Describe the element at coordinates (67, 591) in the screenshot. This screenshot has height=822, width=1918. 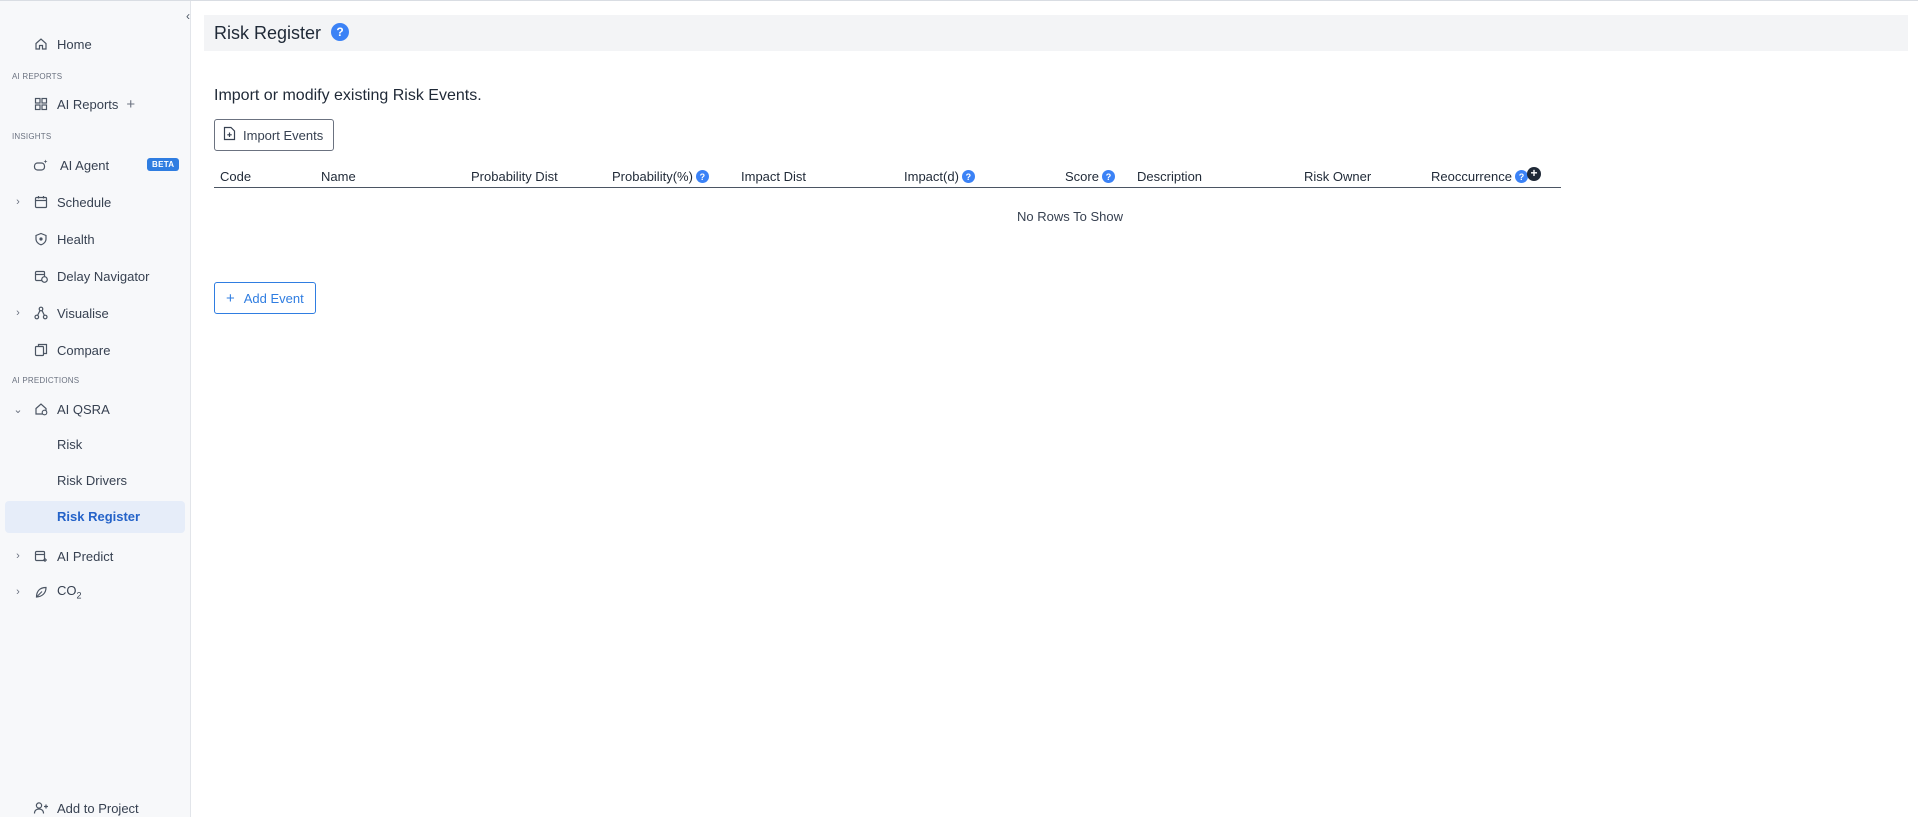
I see `sidebar-item-label: CO` at that location.